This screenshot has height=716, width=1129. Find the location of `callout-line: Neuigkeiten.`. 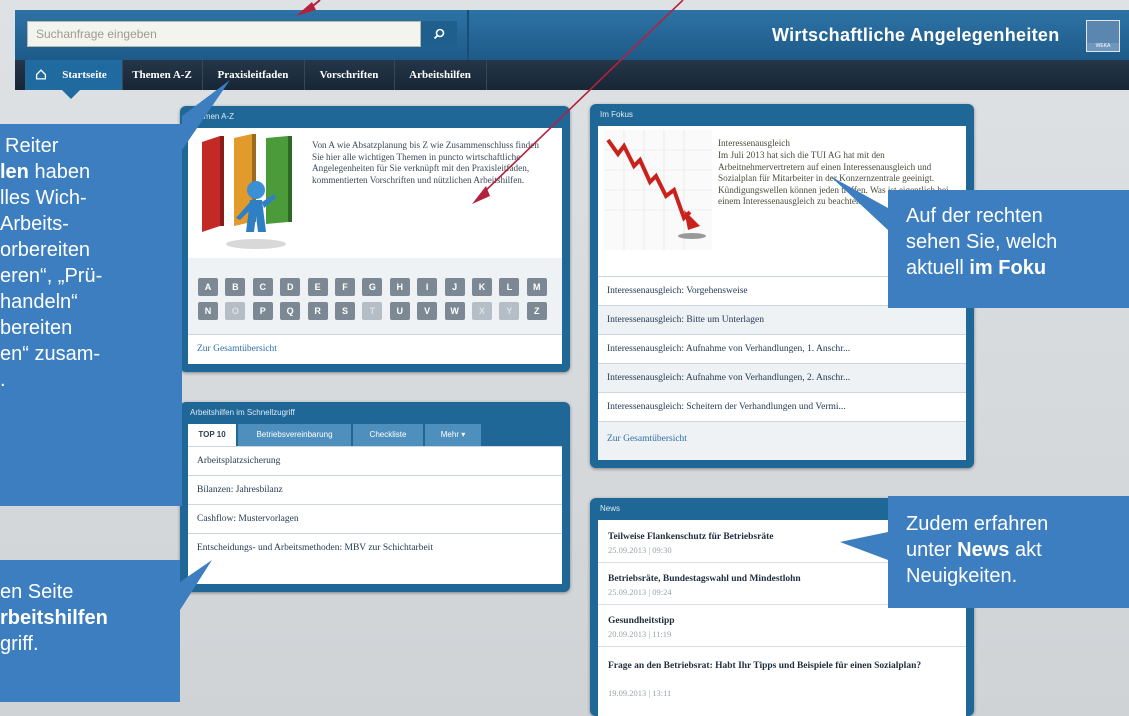

callout-line: Neuigkeiten. is located at coordinates (962, 576).